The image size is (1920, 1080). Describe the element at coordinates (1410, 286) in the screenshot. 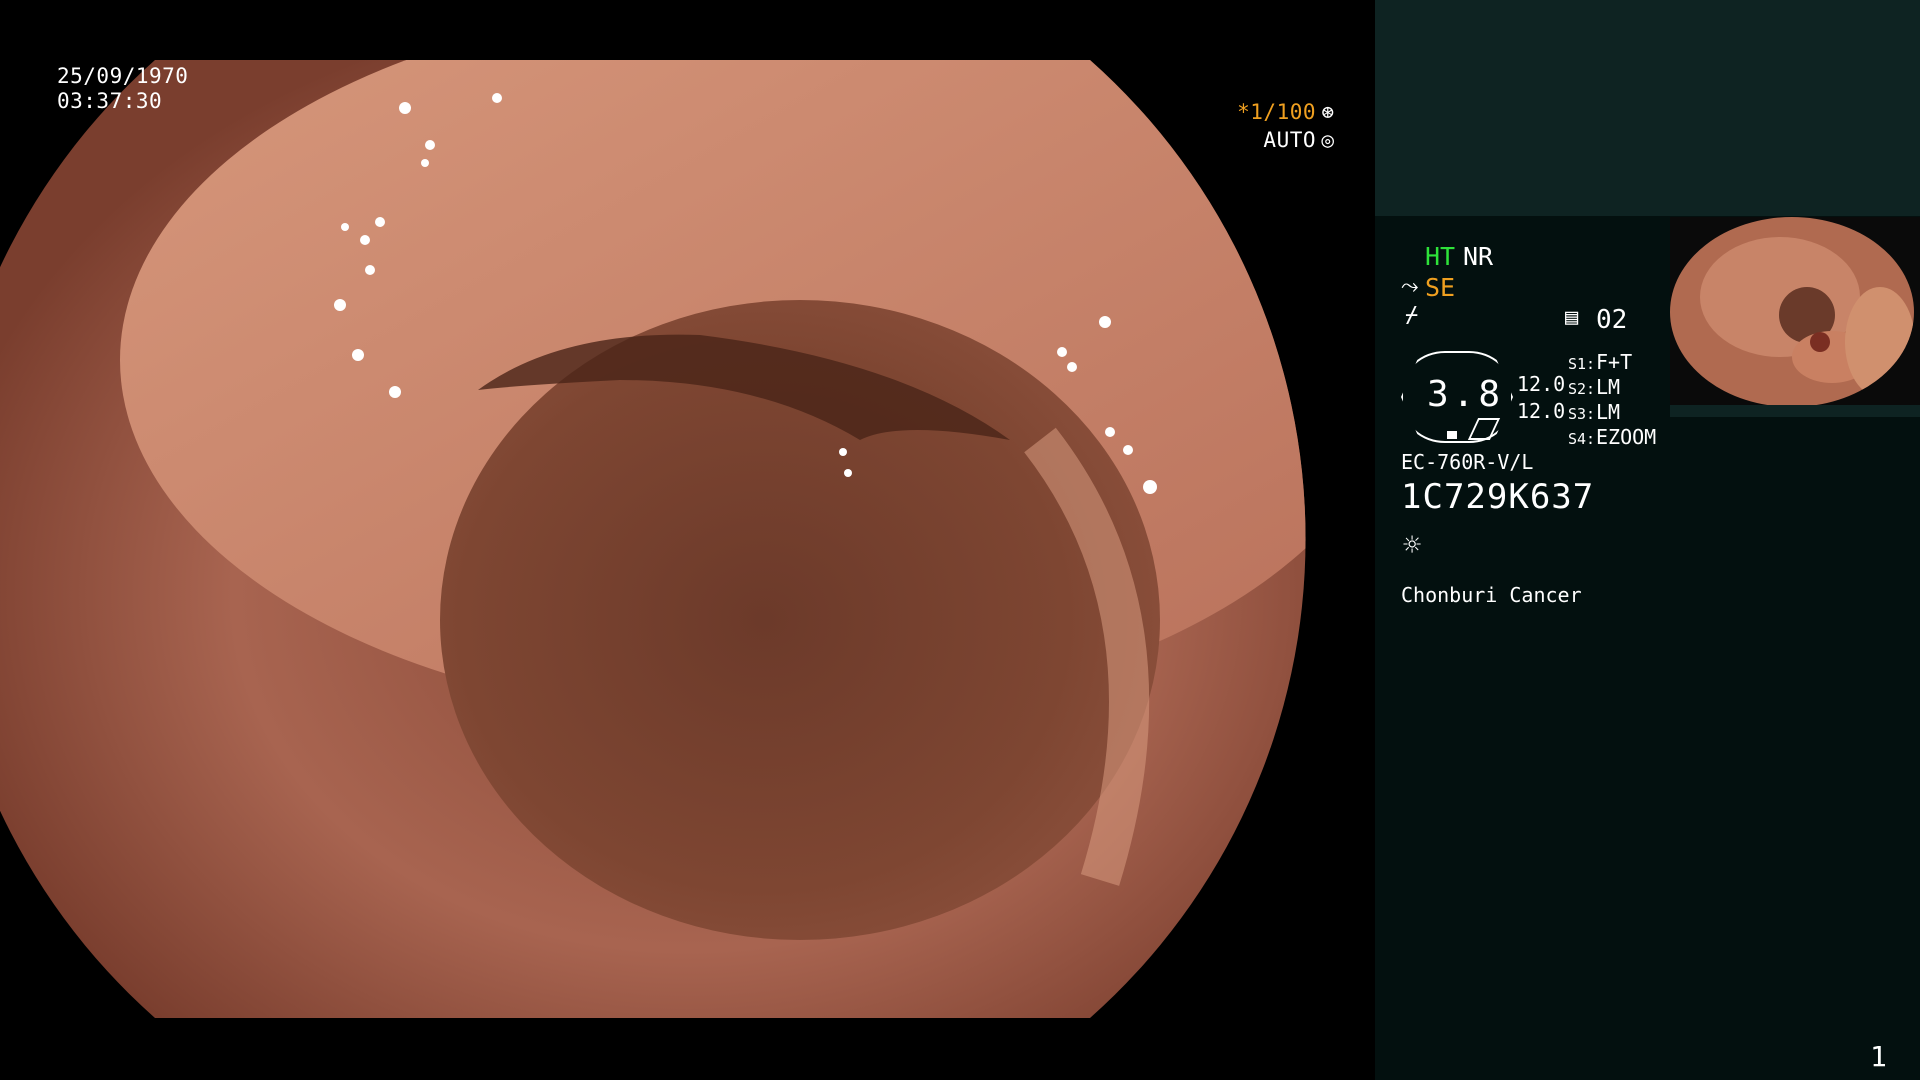

I see `structure-enhance-icon: ⤳` at that location.